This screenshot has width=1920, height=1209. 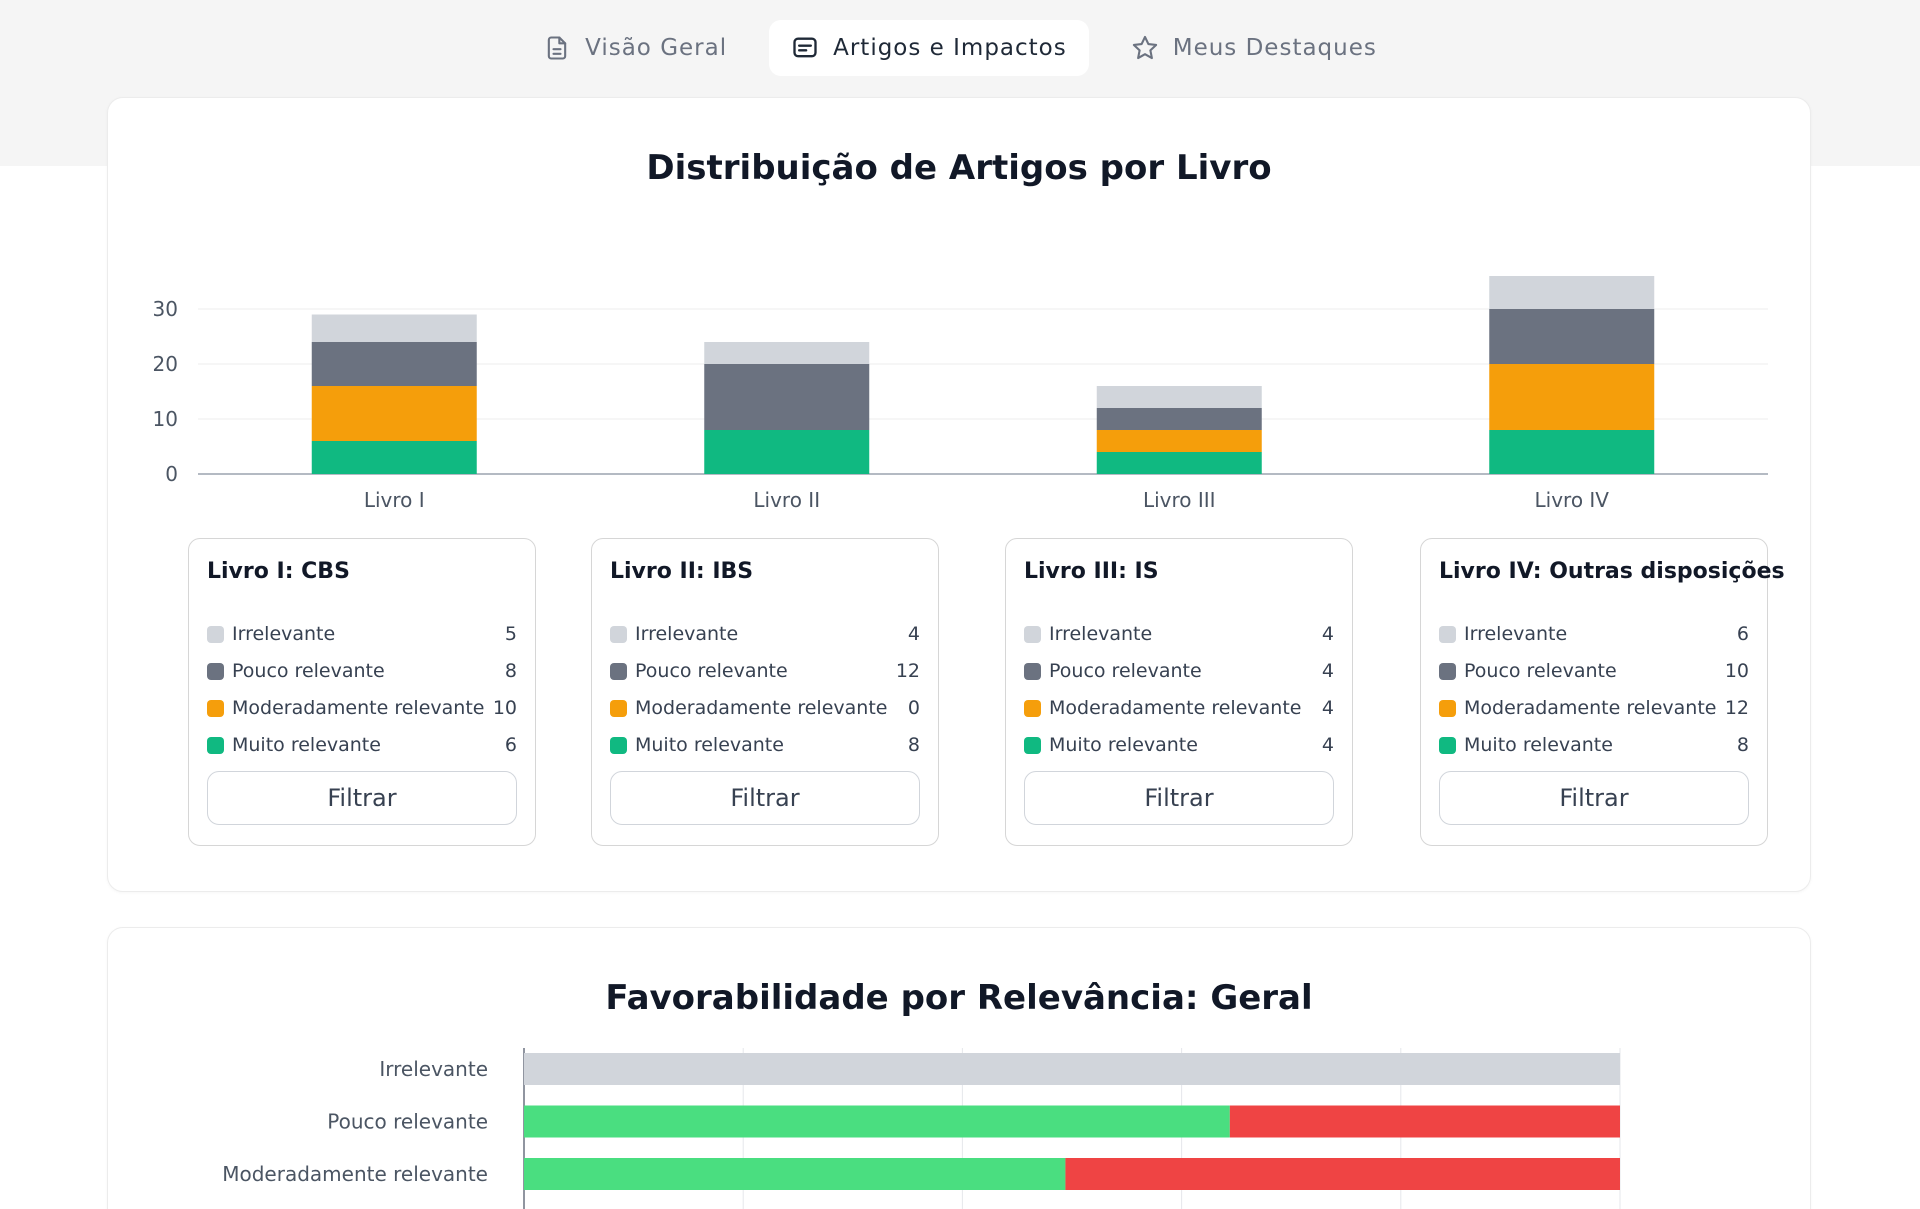 I want to click on document-icon, so click(x=557, y=48).